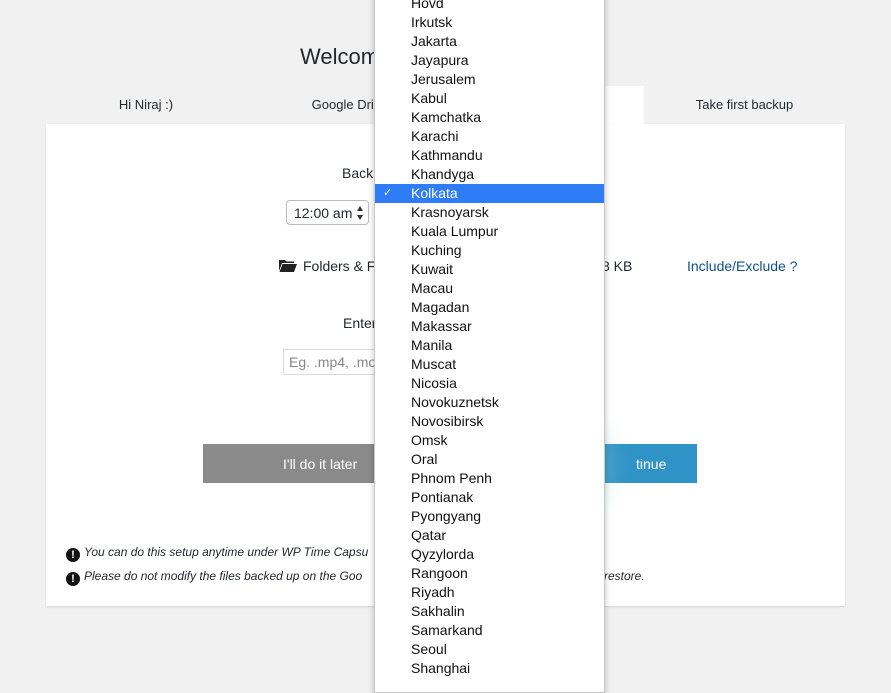 Image resolution: width=891 pixels, height=693 pixels. I want to click on timezone-option: Qatar, so click(489, 535).